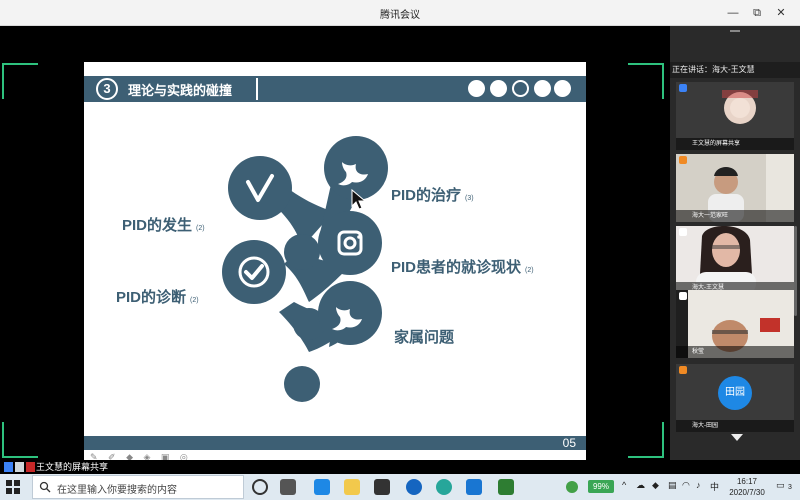  Describe the element at coordinates (735, 144) in the screenshot. I see `participant-name: 王文慧的屏幕共享` at that location.